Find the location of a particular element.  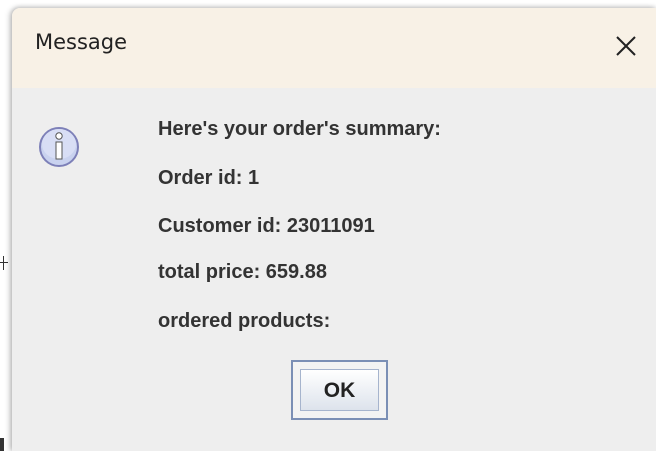

close-button is located at coordinates (626, 46).